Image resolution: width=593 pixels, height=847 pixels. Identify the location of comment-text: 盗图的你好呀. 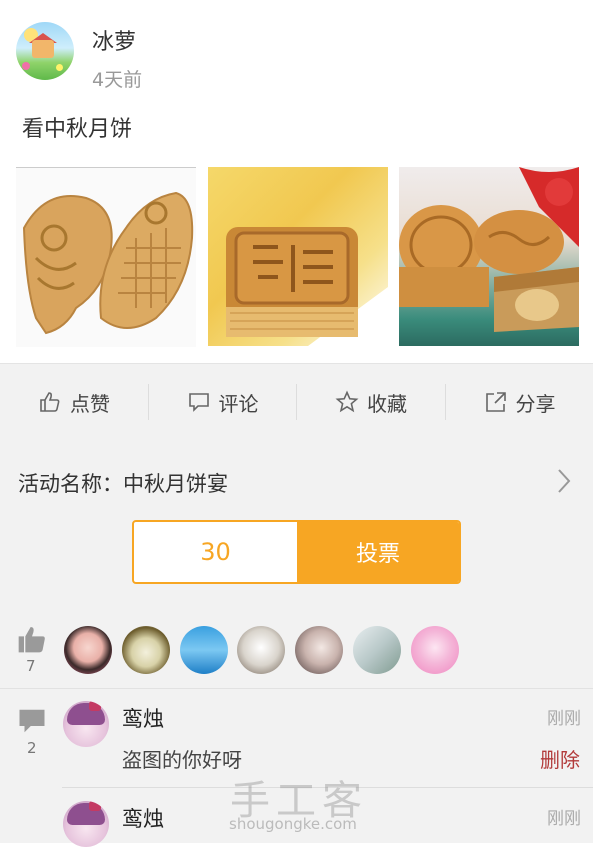
(182, 760).